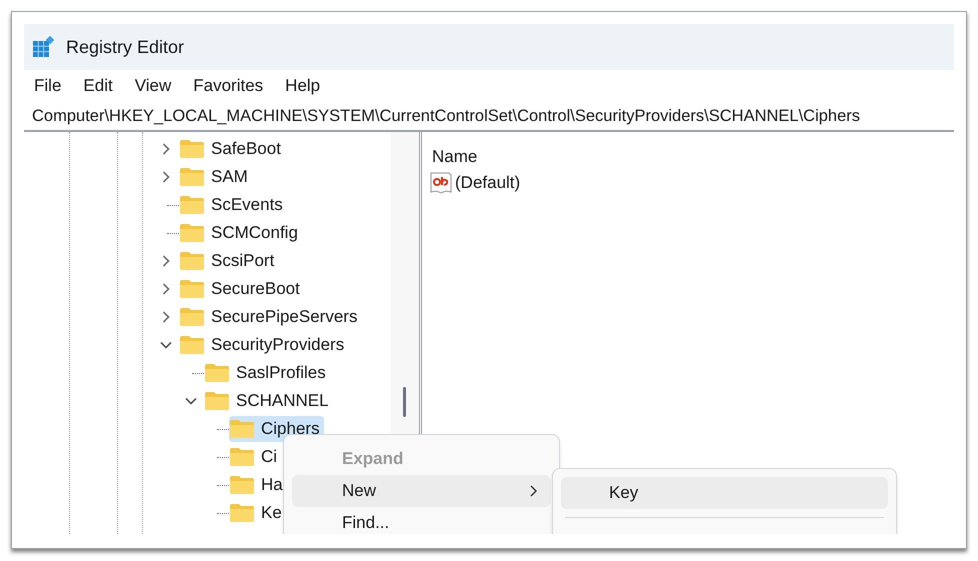 The width and height of the screenshot is (978, 561). Describe the element at coordinates (257, 513) in the screenshot. I see `tree-item: Ke` at that location.